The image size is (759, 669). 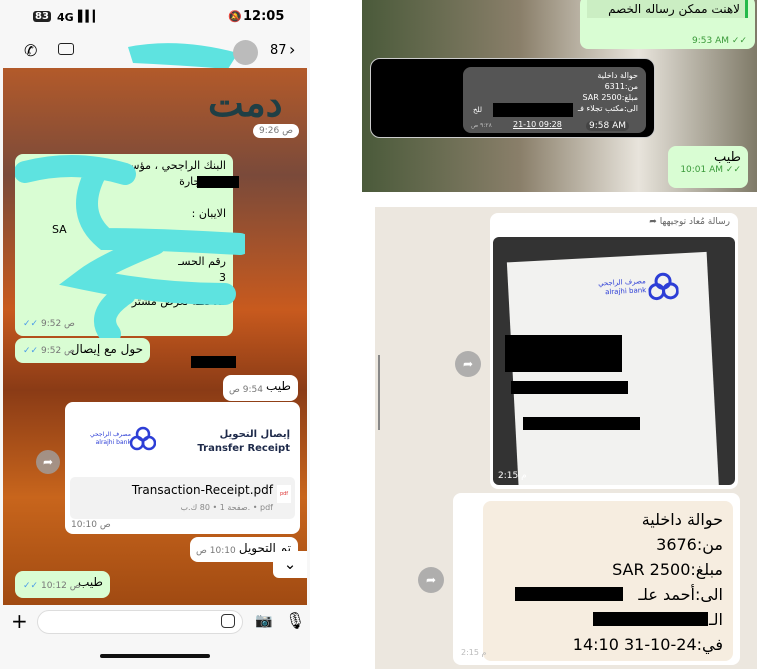 I want to click on camera-icon: 📷, so click(x=263, y=621).